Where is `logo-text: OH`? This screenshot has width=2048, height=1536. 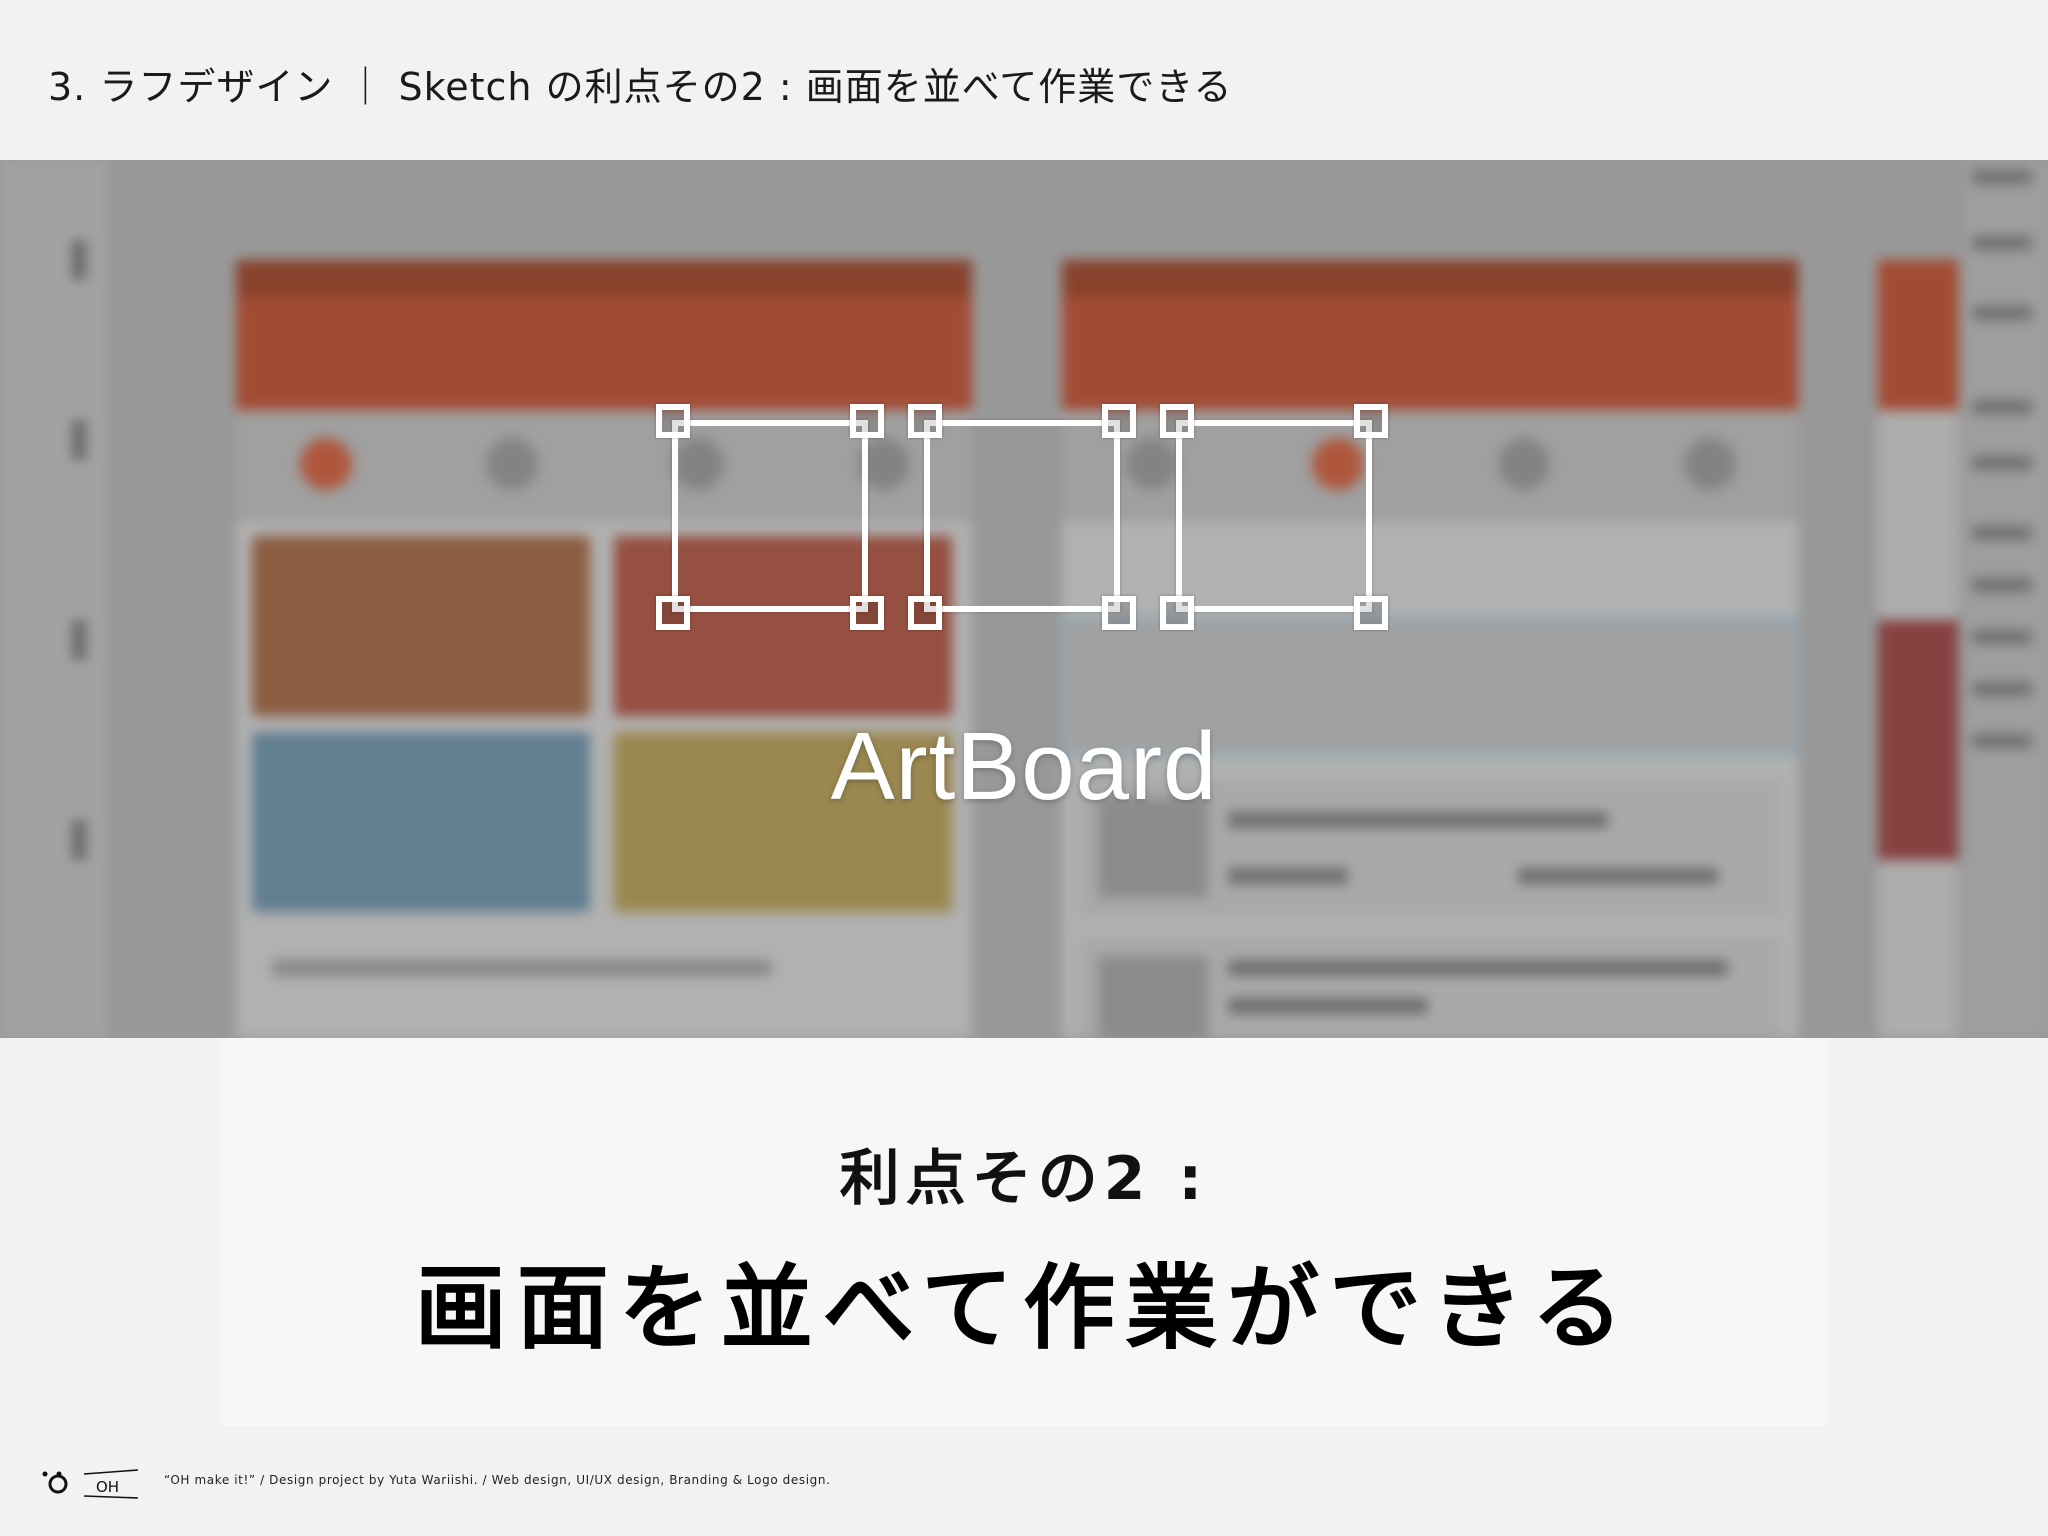 logo-text: OH is located at coordinates (107, 1487).